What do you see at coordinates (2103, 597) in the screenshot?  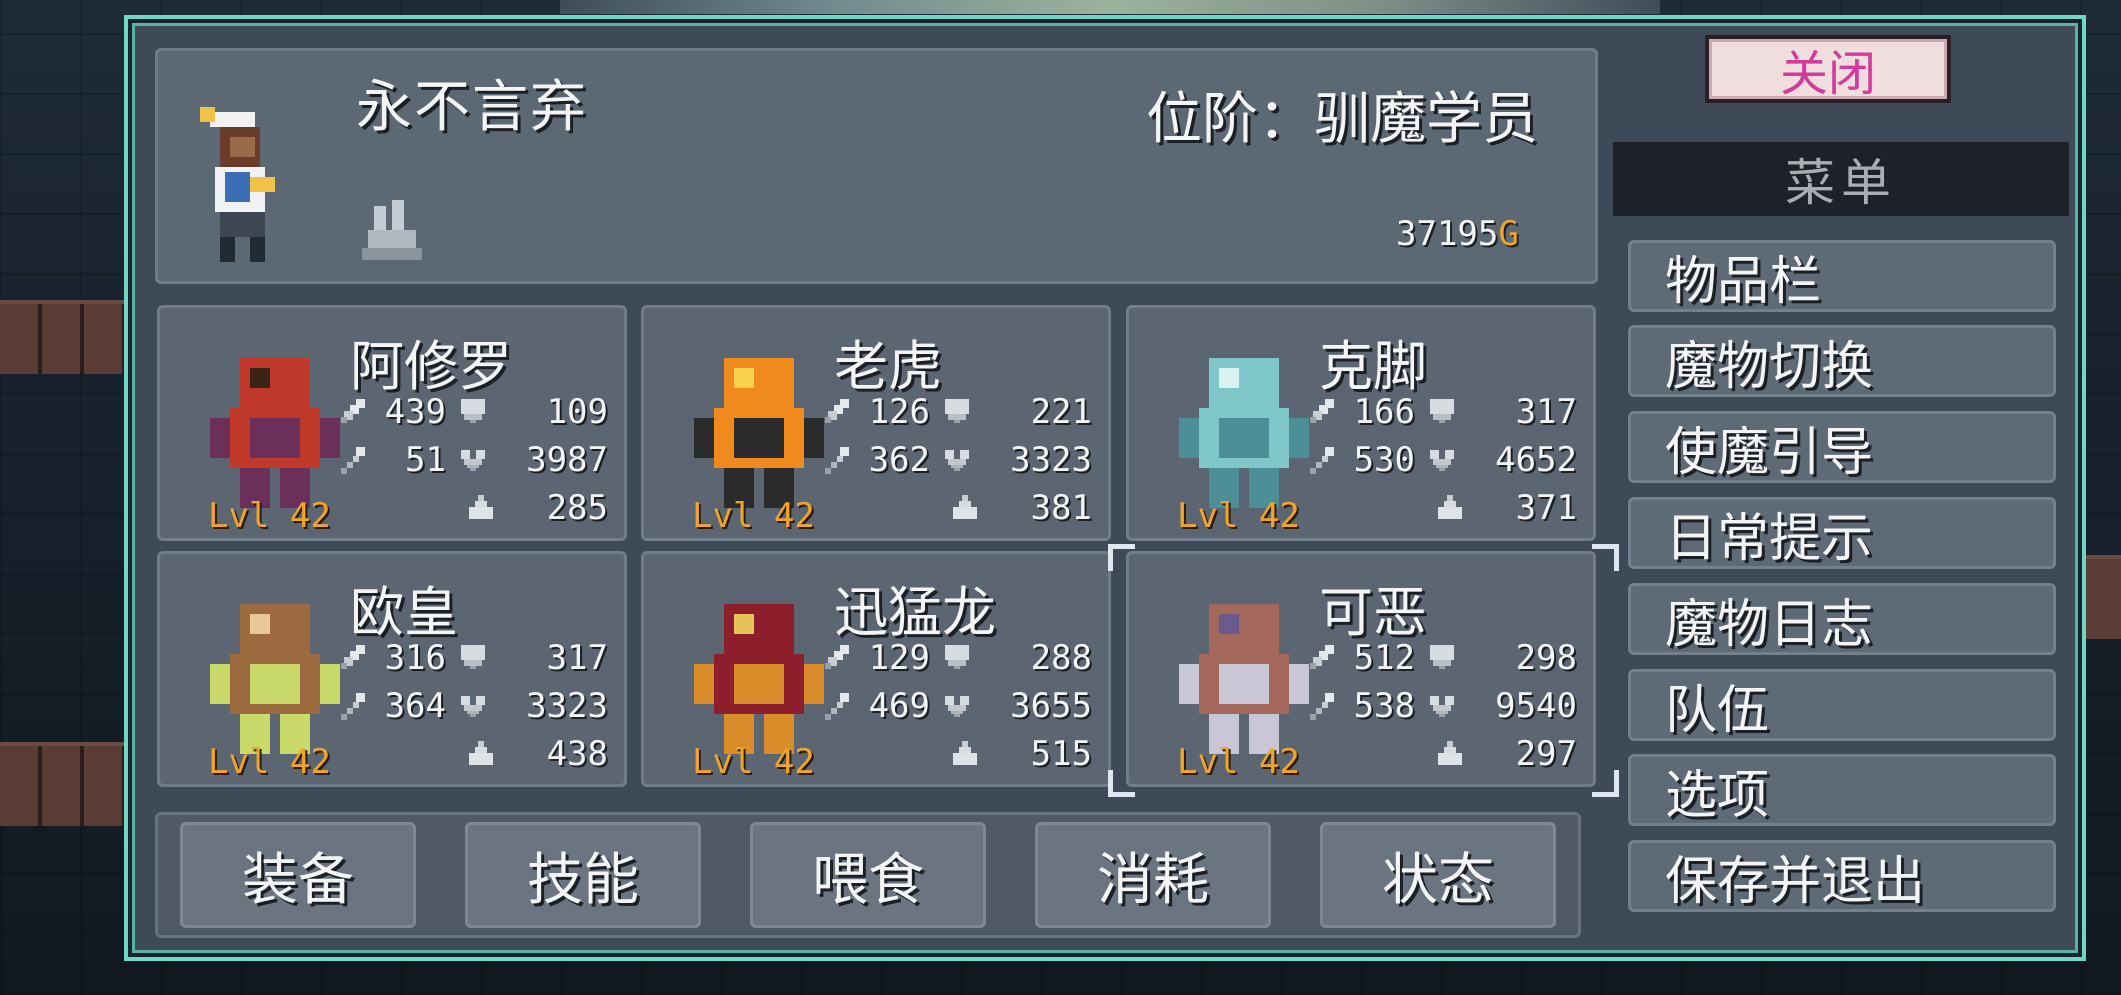 I see `background-bricks-right` at bounding box center [2103, 597].